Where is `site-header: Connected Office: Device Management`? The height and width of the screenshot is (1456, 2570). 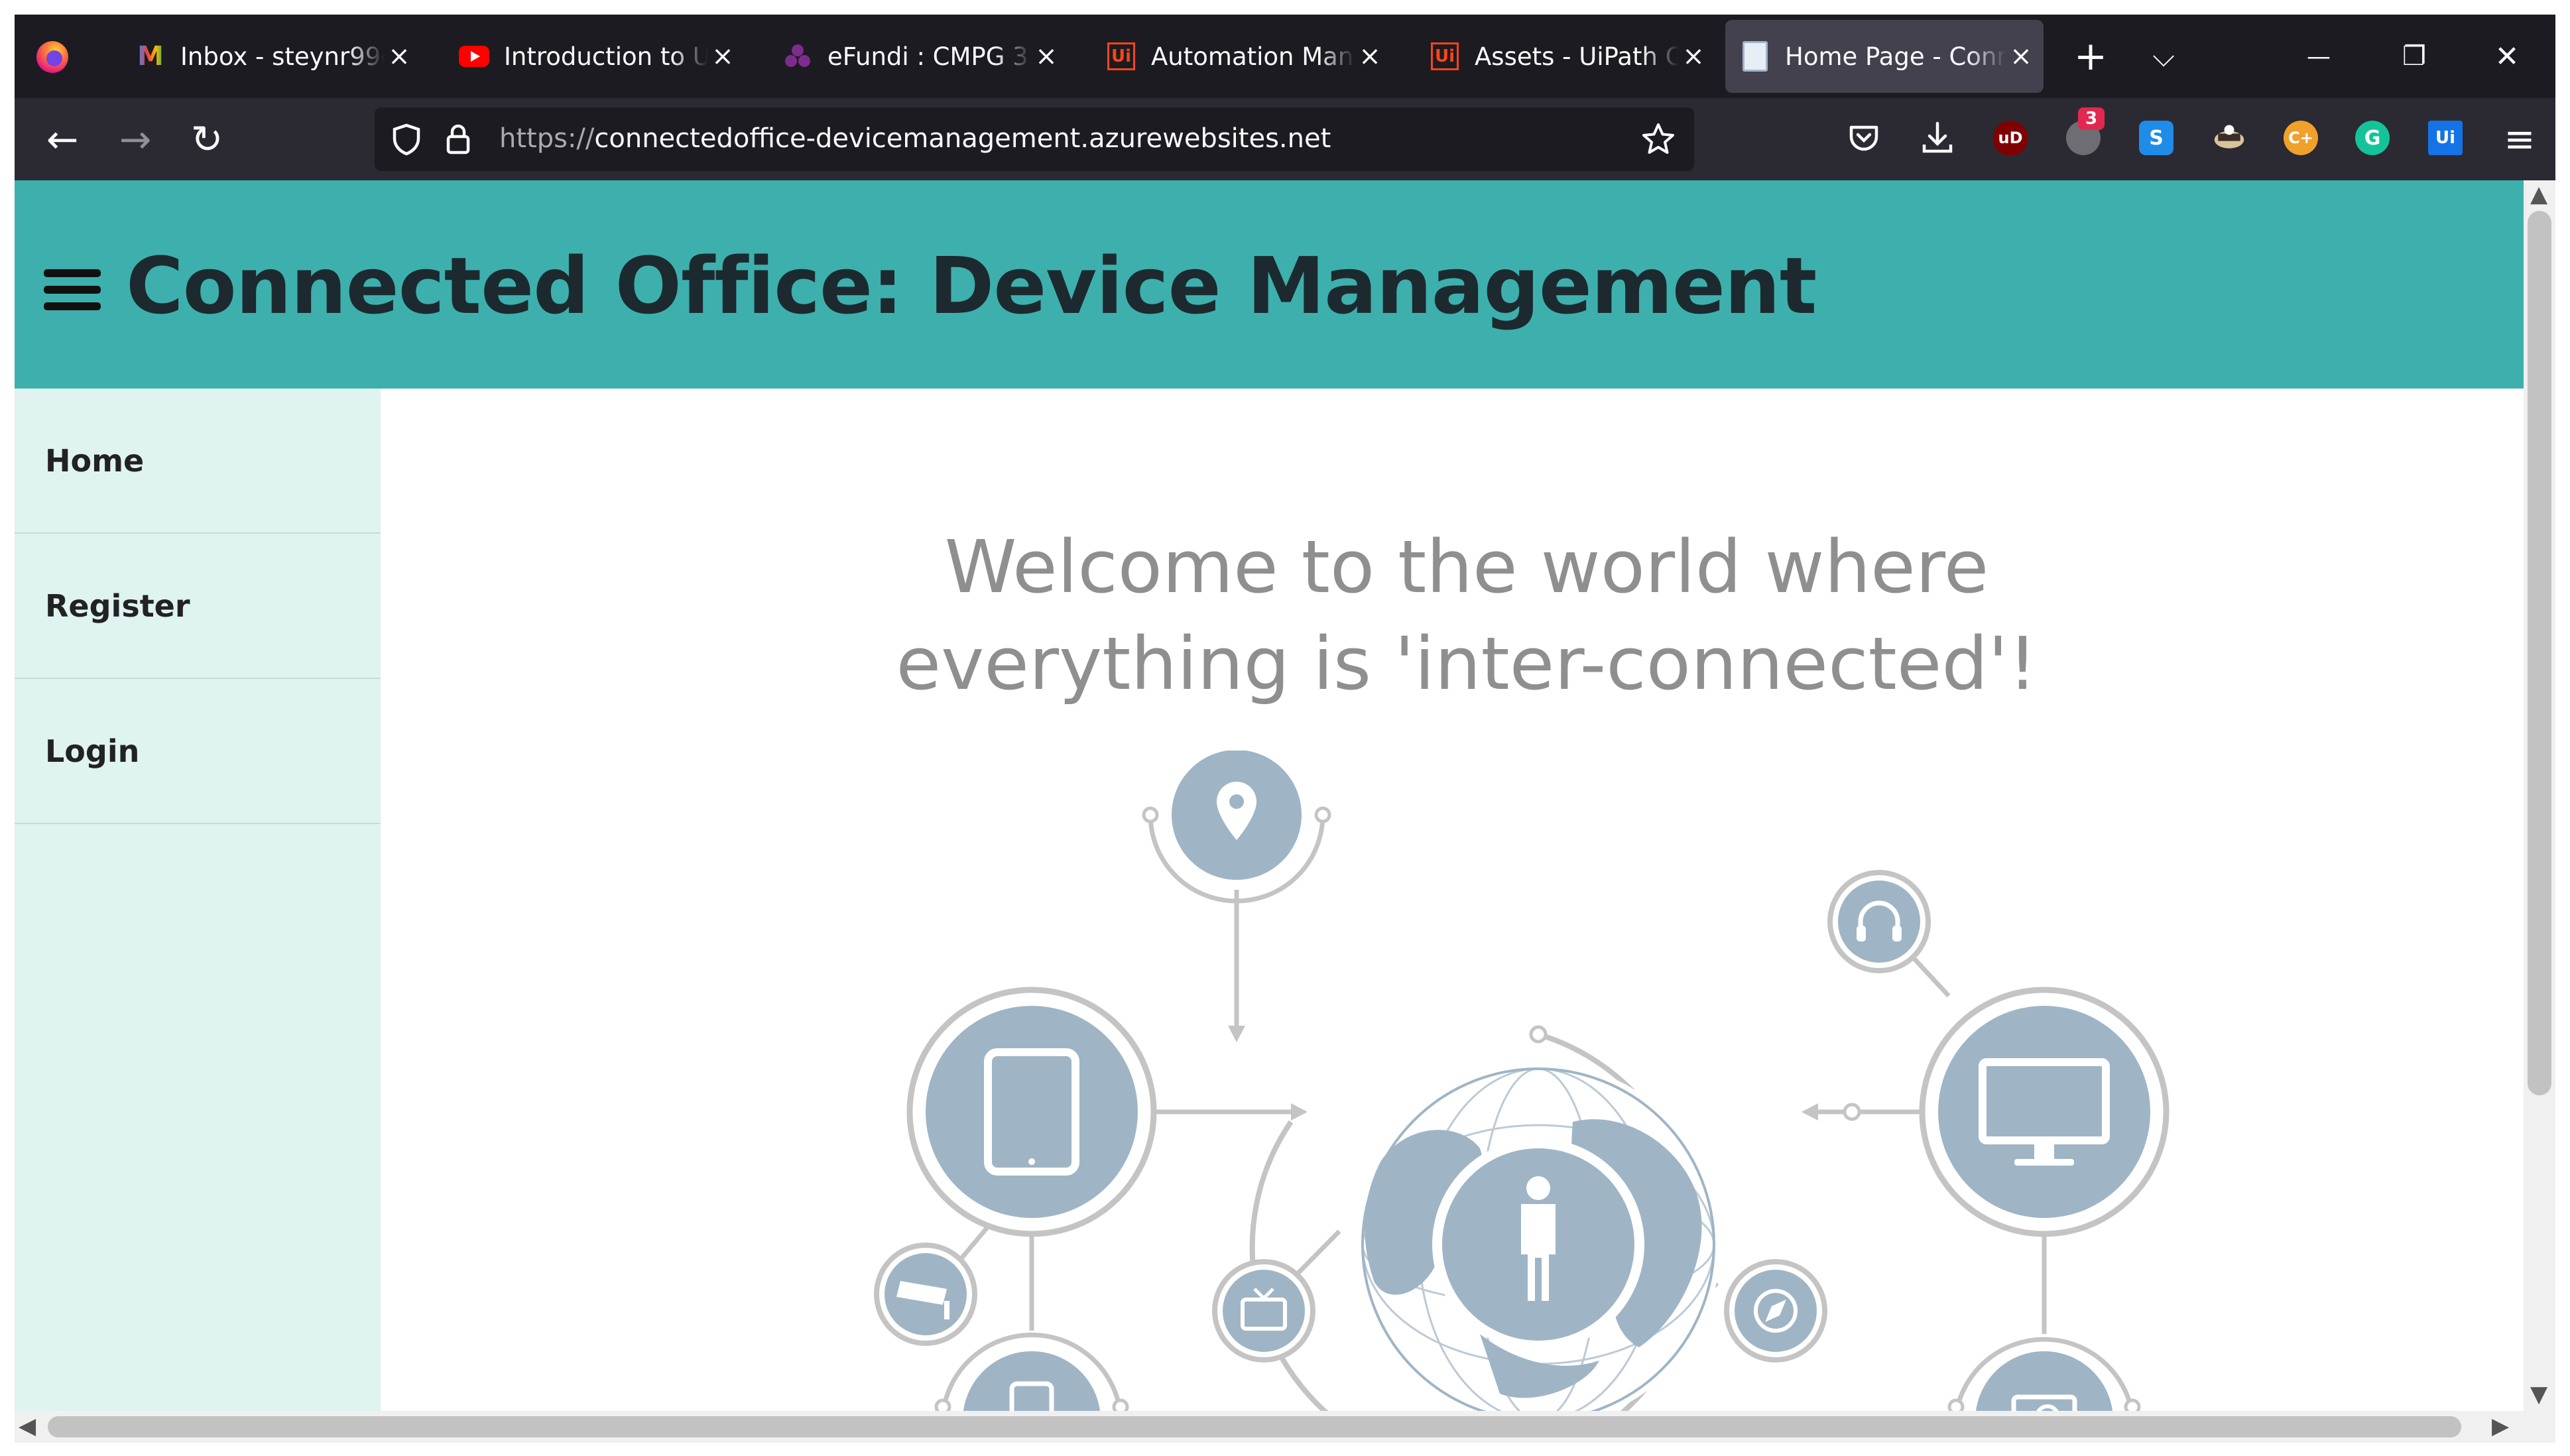
site-header: Connected Office: Device Management is located at coordinates (1269, 284).